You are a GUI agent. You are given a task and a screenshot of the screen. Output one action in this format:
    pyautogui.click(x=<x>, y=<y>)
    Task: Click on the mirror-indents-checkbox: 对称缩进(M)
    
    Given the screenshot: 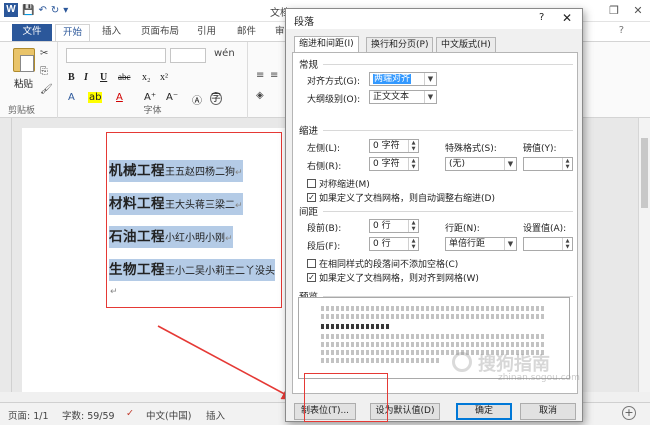 What is the action you would take?
    pyautogui.click(x=338, y=183)
    